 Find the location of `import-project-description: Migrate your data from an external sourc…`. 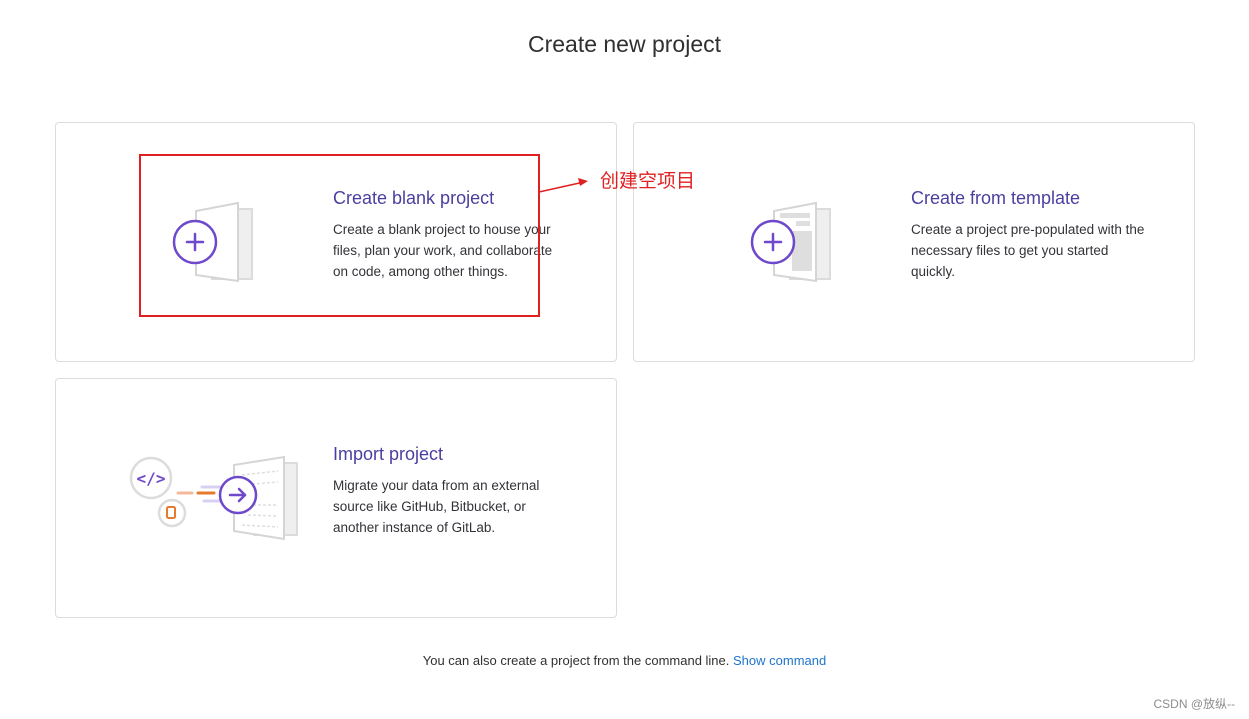

import-project-description: Migrate your data from an external sourc… is located at coordinates (436, 506).